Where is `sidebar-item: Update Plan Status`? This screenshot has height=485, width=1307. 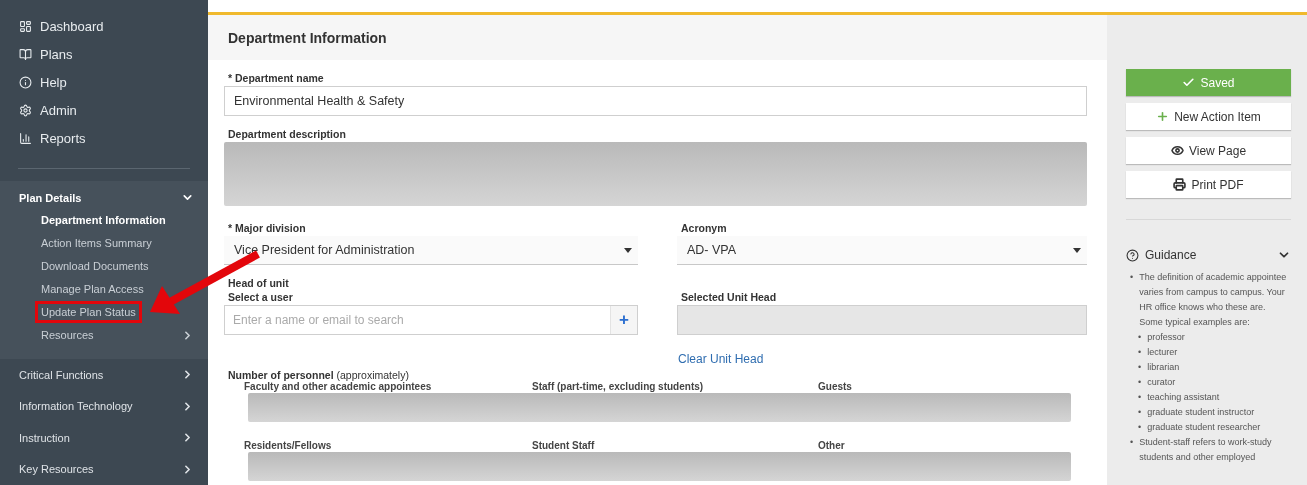 sidebar-item: Update Plan Status is located at coordinates (104, 312).